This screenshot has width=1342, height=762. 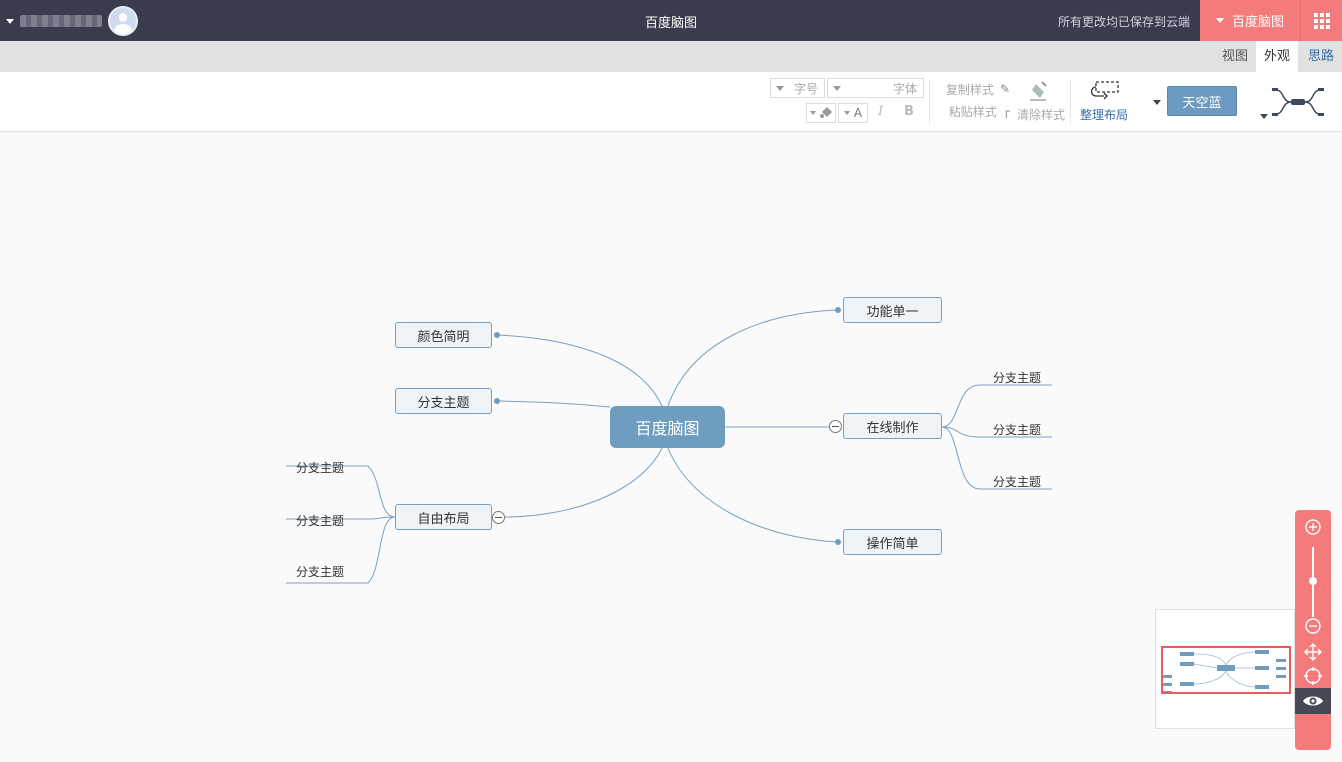 I want to click on background-color-button, so click(x=821, y=113).